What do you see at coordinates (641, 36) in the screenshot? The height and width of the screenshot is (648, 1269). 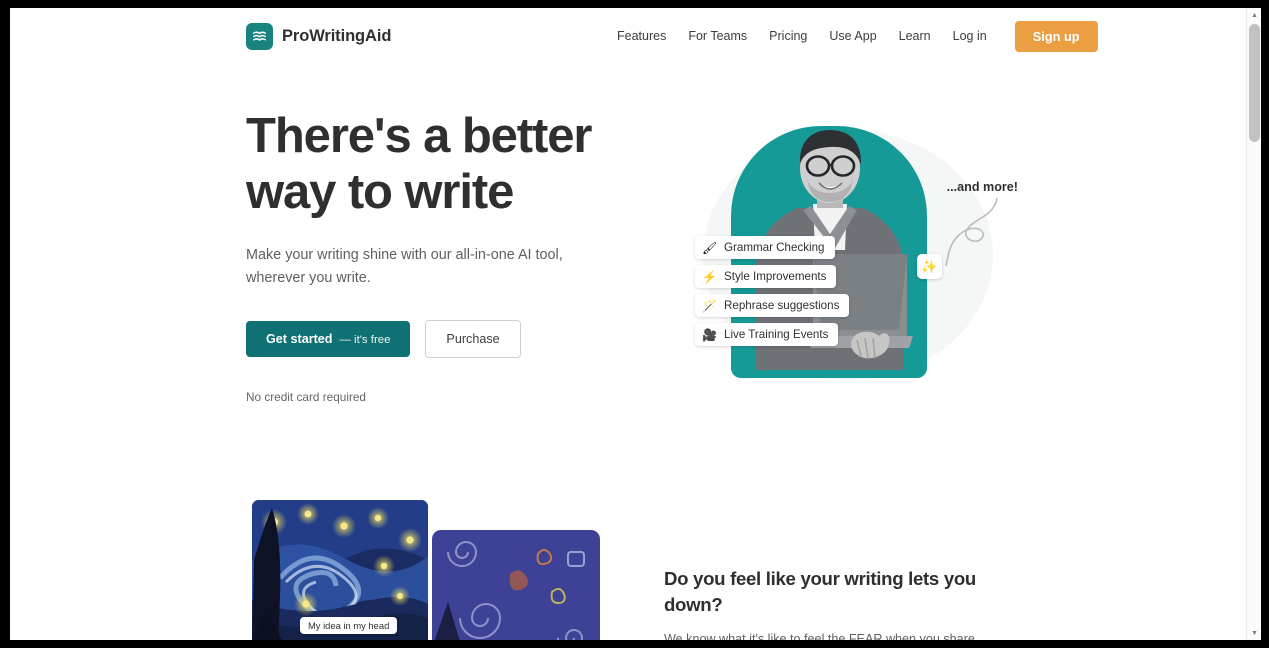 I see `nav-link-features: Features` at bounding box center [641, 36].